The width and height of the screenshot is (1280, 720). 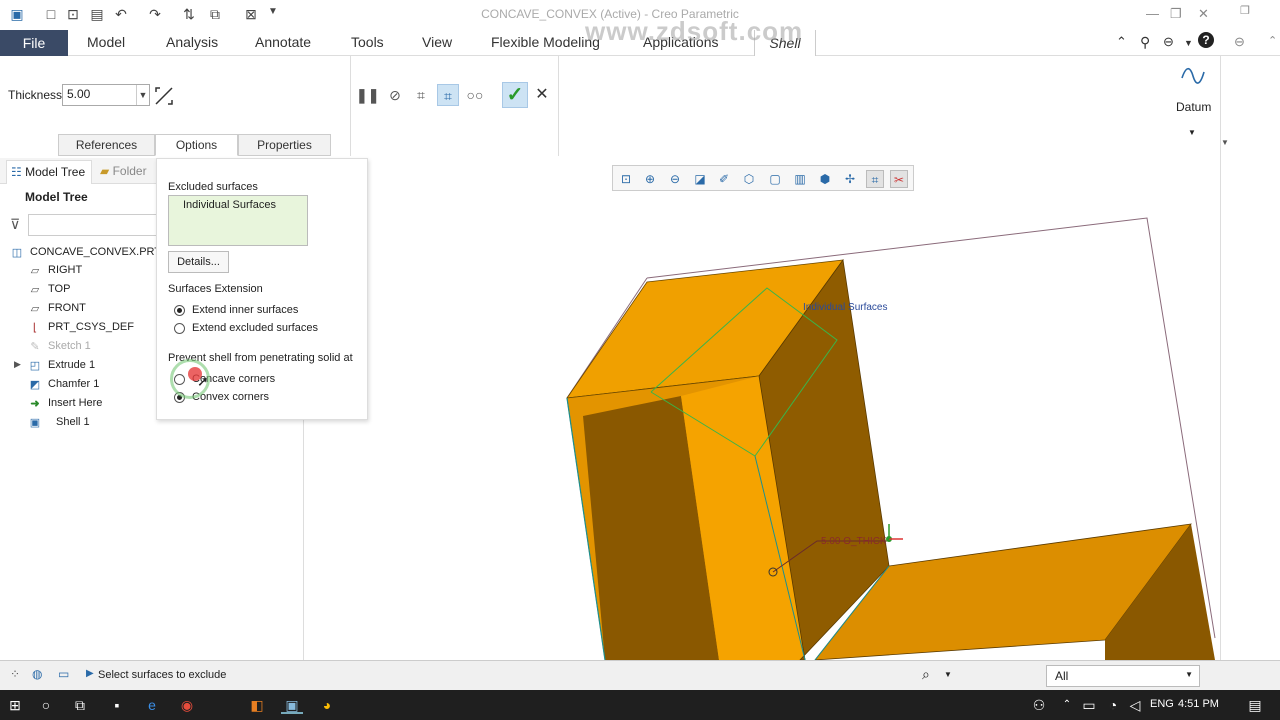 I want to click on tab-tools: Tools, so click(x=367, y=42).